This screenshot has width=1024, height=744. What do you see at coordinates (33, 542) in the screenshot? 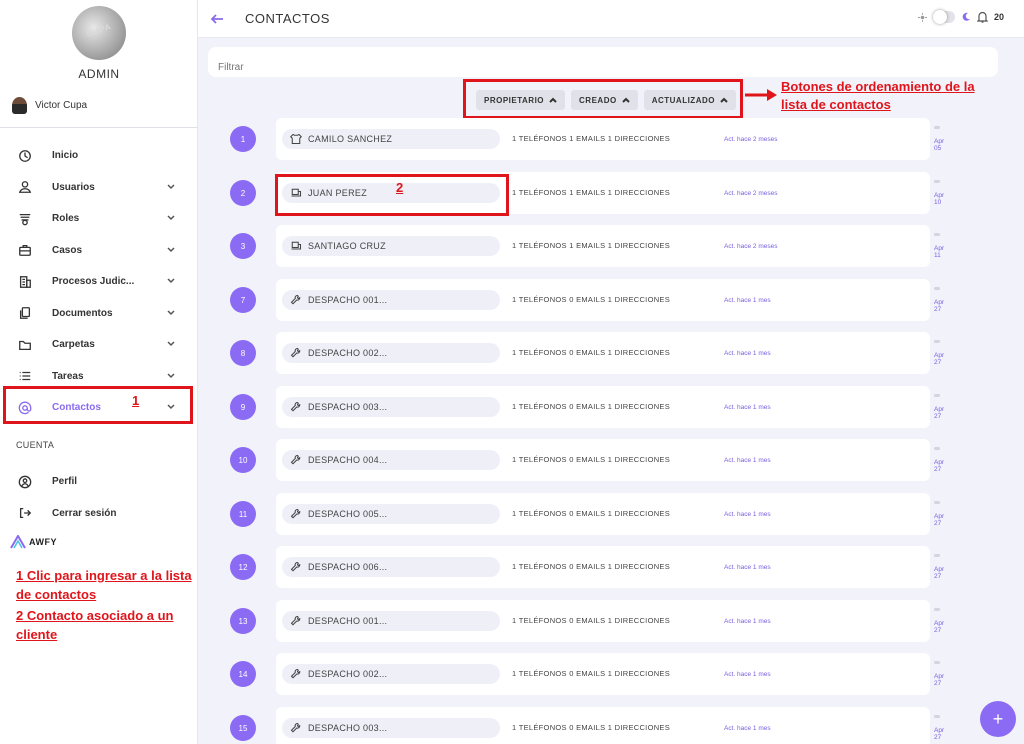
I see `awfy-logo: AWFY` at bounding box center [33, 542].